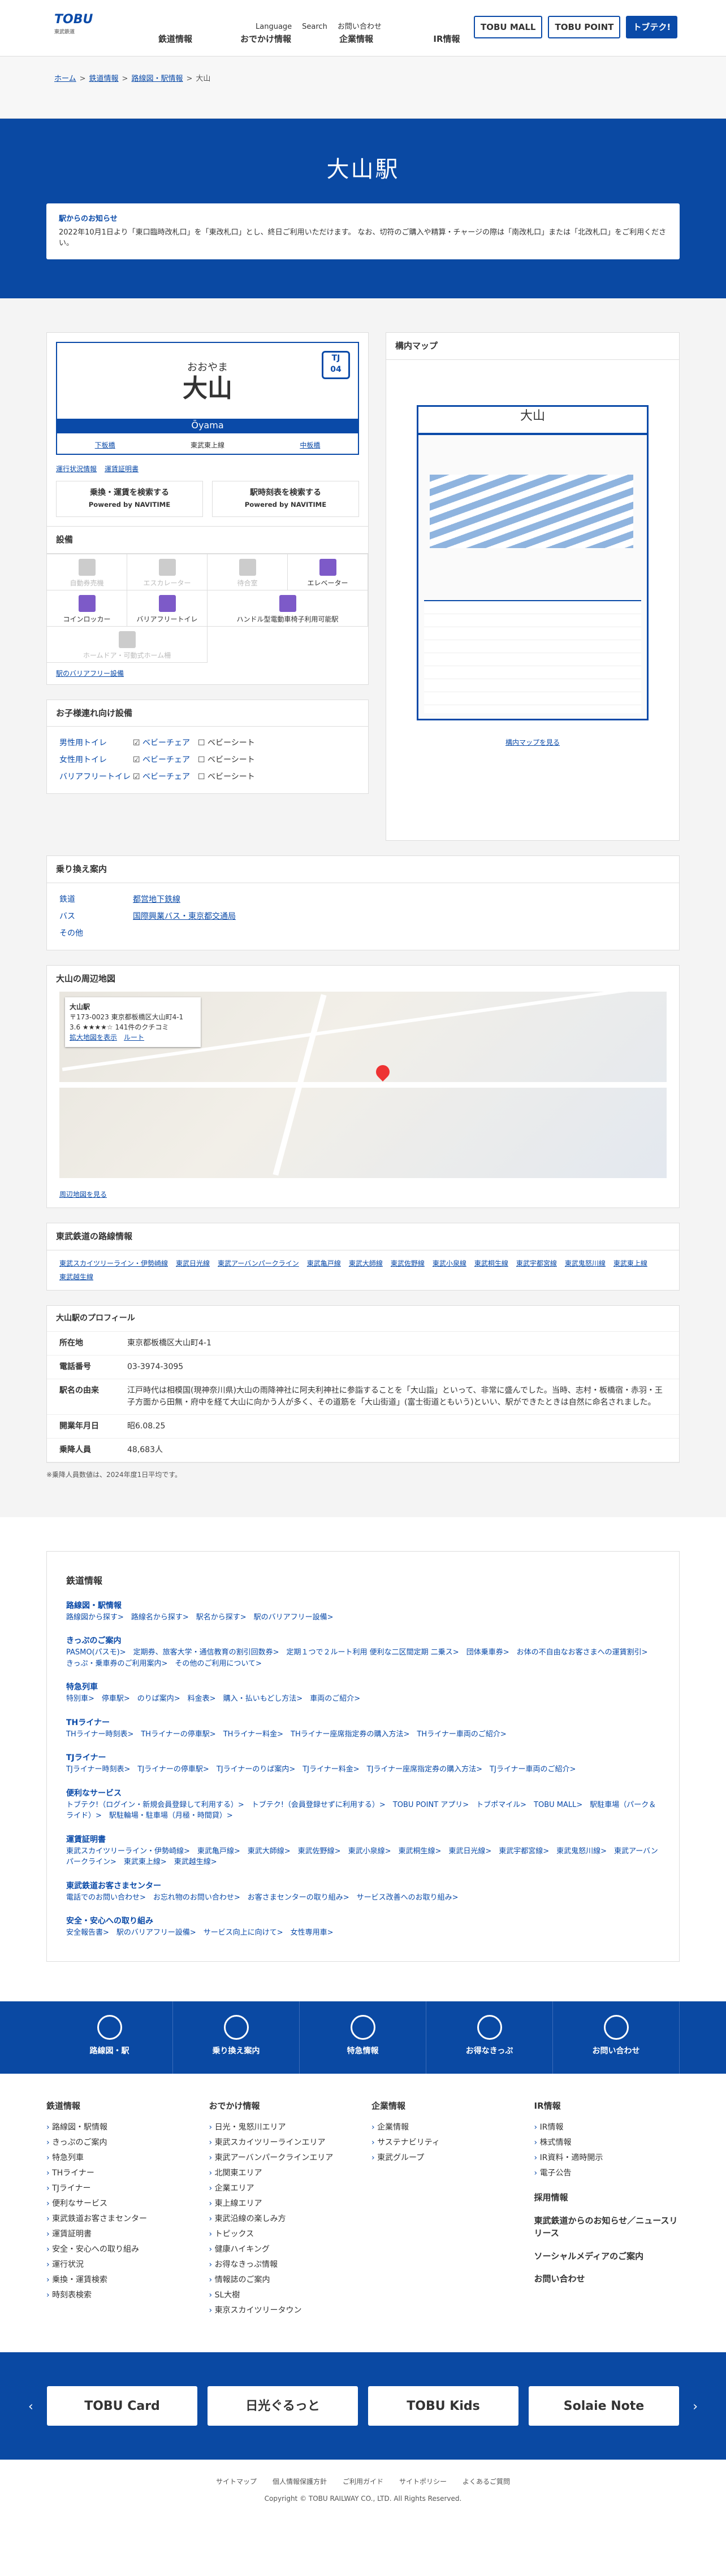 This screenshot has height=2576, width=726. What do you see at coordinates (363, 1886) in the screenshot?
I see `link-group-heading: 東武鉄道お客さまセンター` at bounding box center [363, 1886].